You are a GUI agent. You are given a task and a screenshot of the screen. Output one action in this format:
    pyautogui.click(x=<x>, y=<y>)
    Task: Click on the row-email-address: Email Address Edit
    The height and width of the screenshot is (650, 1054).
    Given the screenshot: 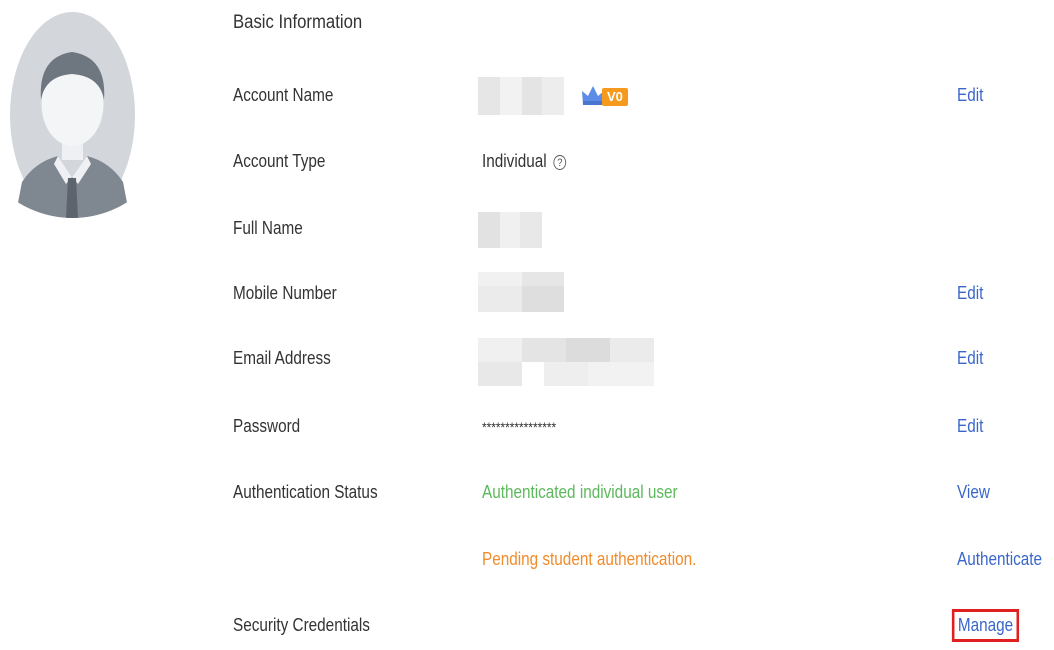 What is the action you would take?
    pyautogui.click(x=527, y=362)
    